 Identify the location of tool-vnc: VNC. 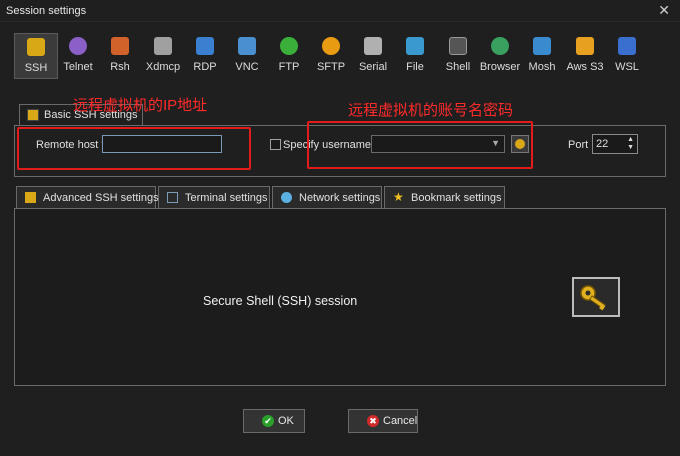
(247, 56).